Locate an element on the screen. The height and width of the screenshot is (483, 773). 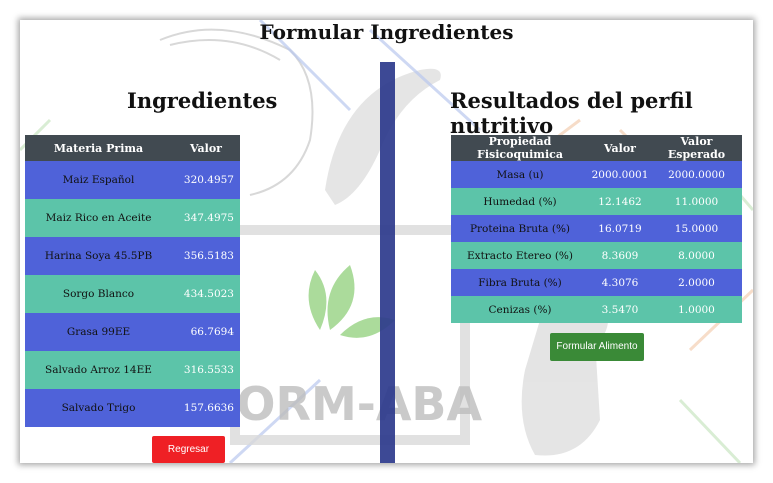
page-title: Formular Ingredientes is located at coordinates (386, 32).